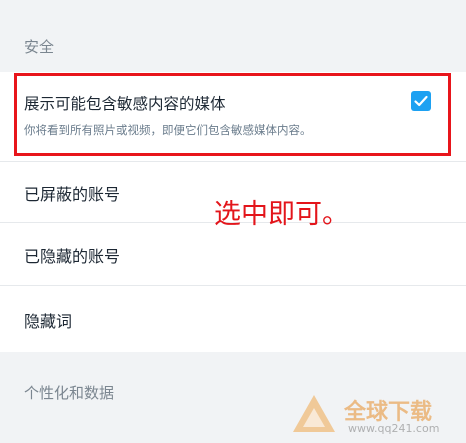 This screenshot has height=443, width=466. I want to click on muted-accounts-item: 已隐藏的账号, so click(233, 254).